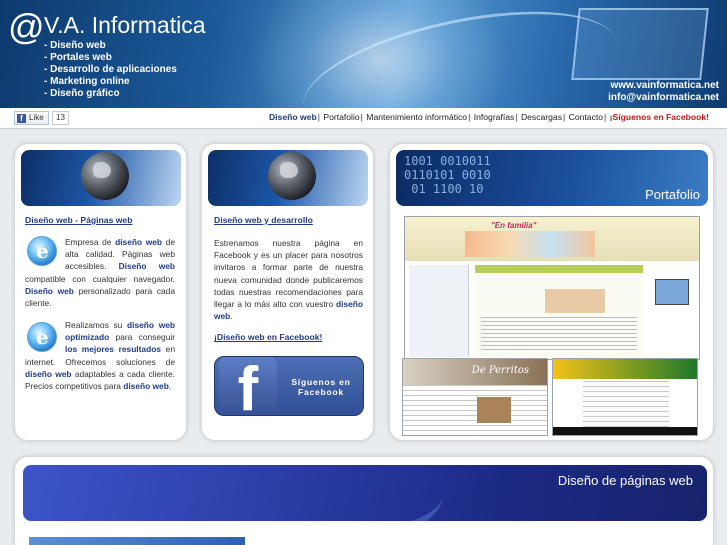 Image resolution: width=727 pixels, height=545 pixels. I want to click on facebook-follow-text: Síguenos en Facebook, so click(321, 387).